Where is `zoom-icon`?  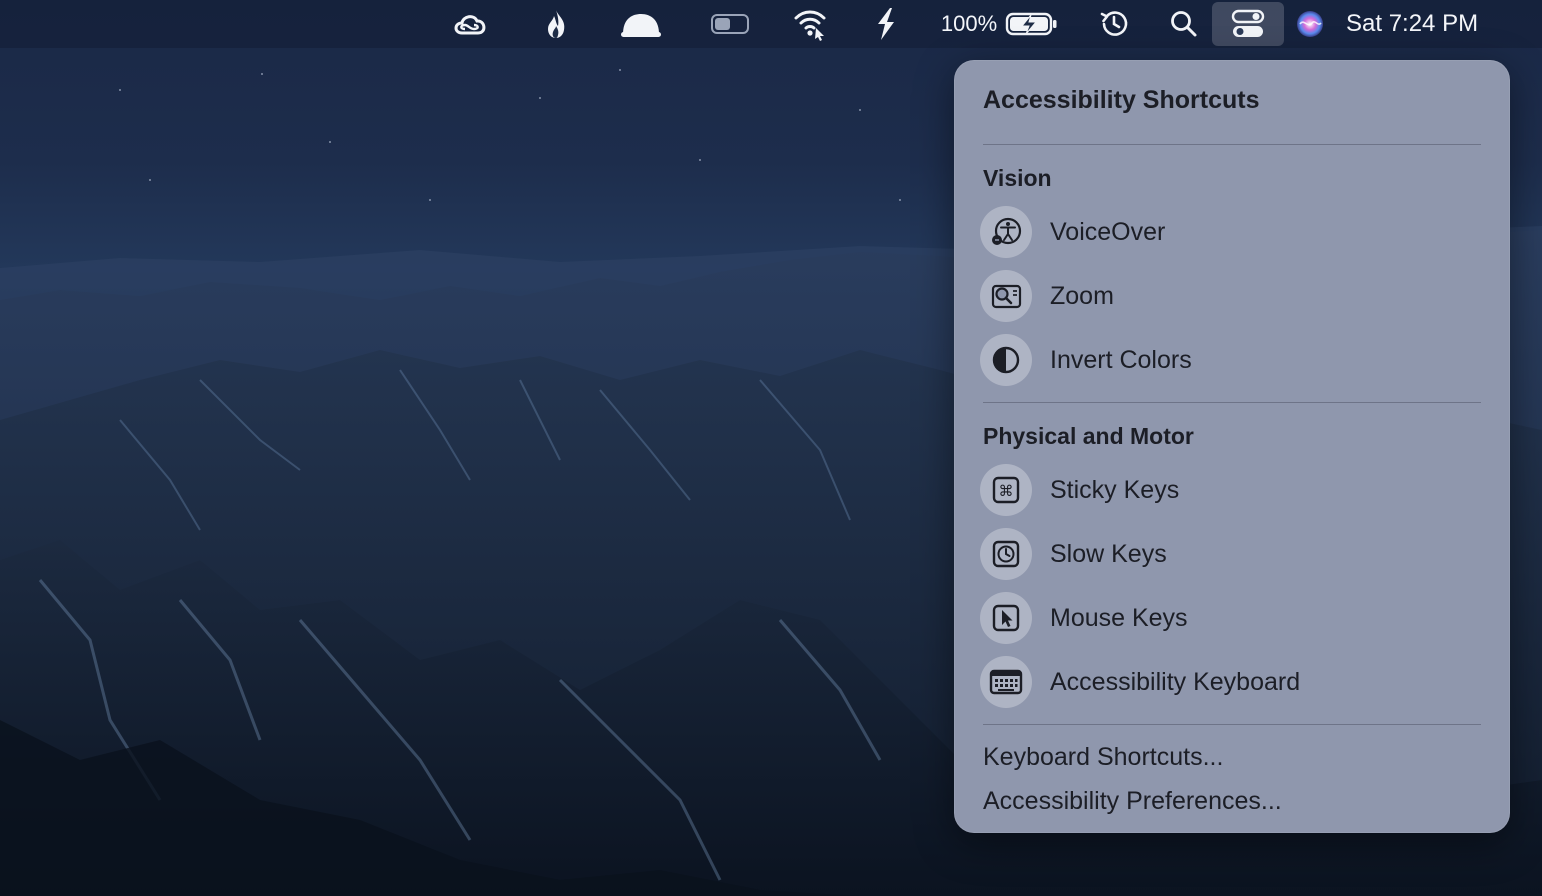
zoom-icon is located at coordinates (1006, 296).